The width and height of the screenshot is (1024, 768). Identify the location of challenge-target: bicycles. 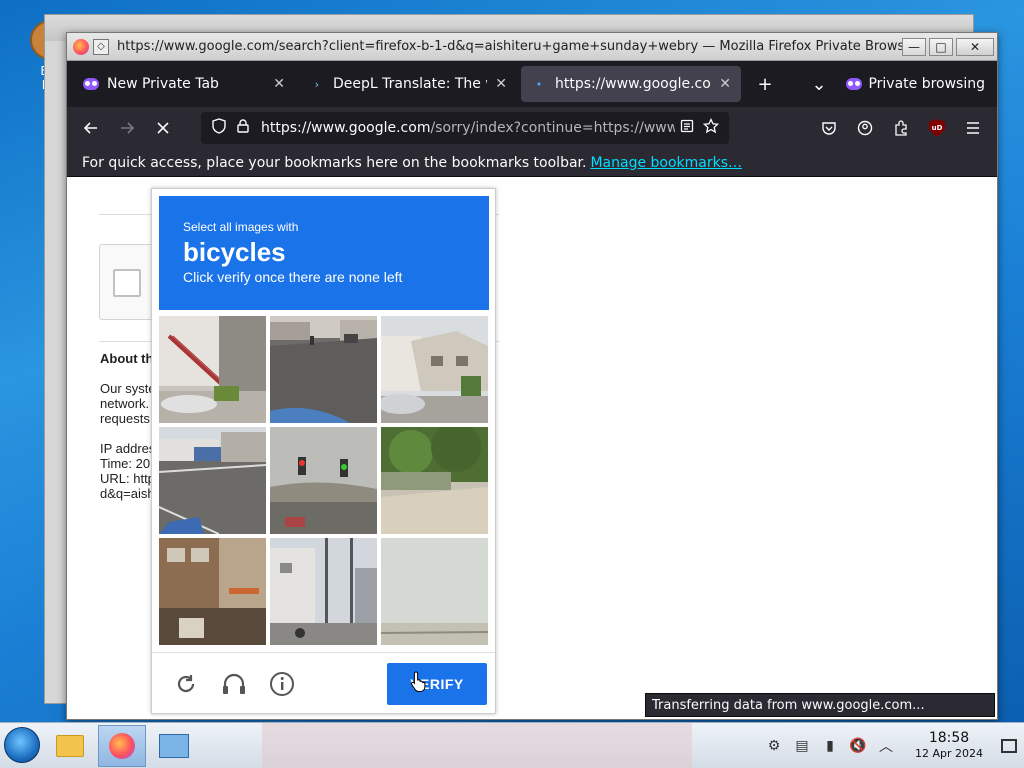
(234, 252).